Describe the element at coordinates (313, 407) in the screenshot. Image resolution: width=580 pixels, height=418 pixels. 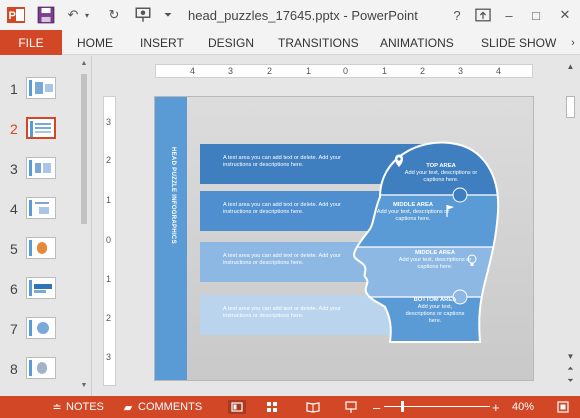
I see `reading-view-icon` at that location.